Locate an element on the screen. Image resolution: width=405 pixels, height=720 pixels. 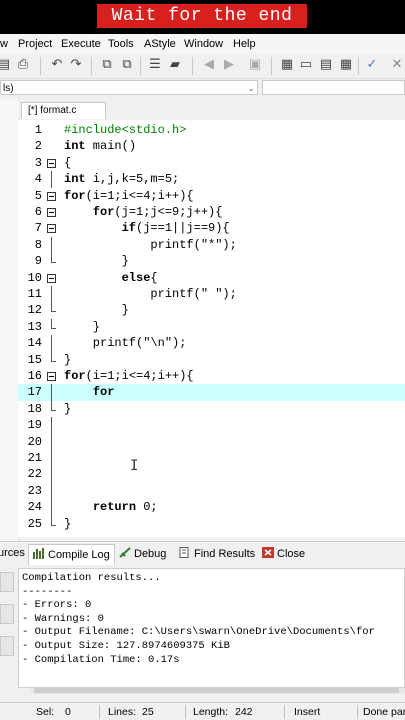
code-line: 2 int main() is located at coordinates (211, 146).